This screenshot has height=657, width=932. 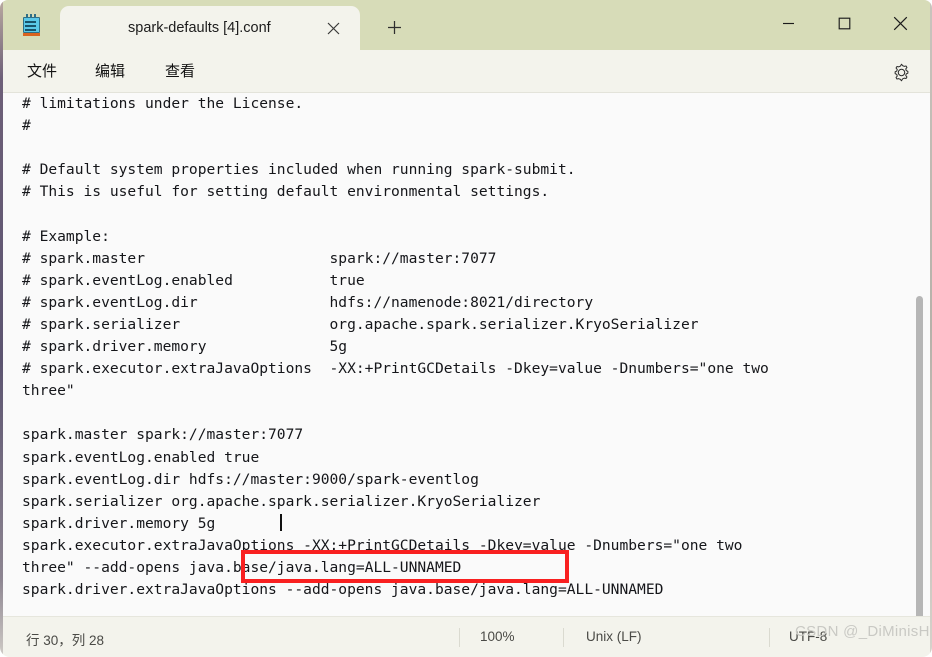 I want to click on vertical-scrollbar, so click(x=920, y=354).